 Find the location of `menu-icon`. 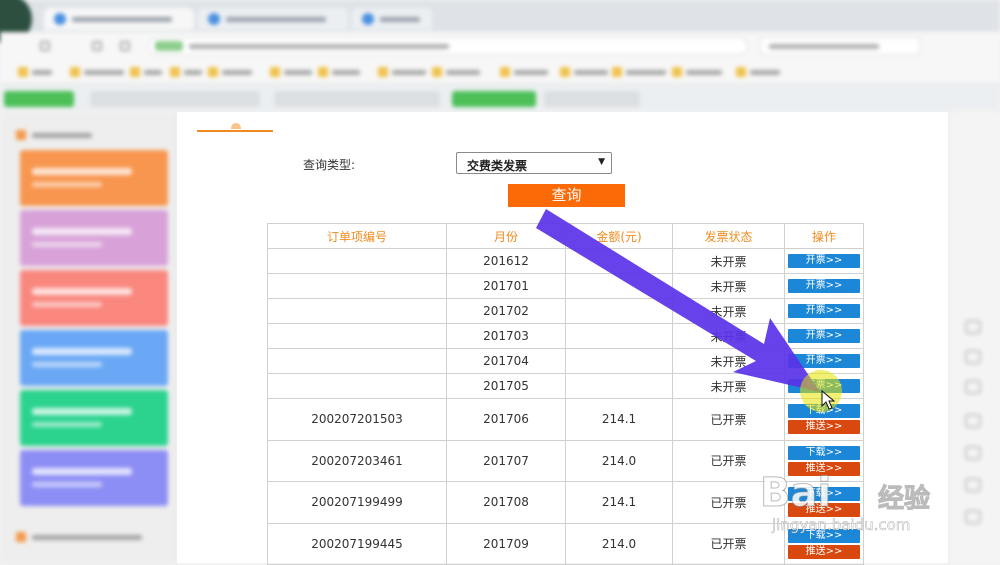

menu-icon is located at coordinates (21, 135).